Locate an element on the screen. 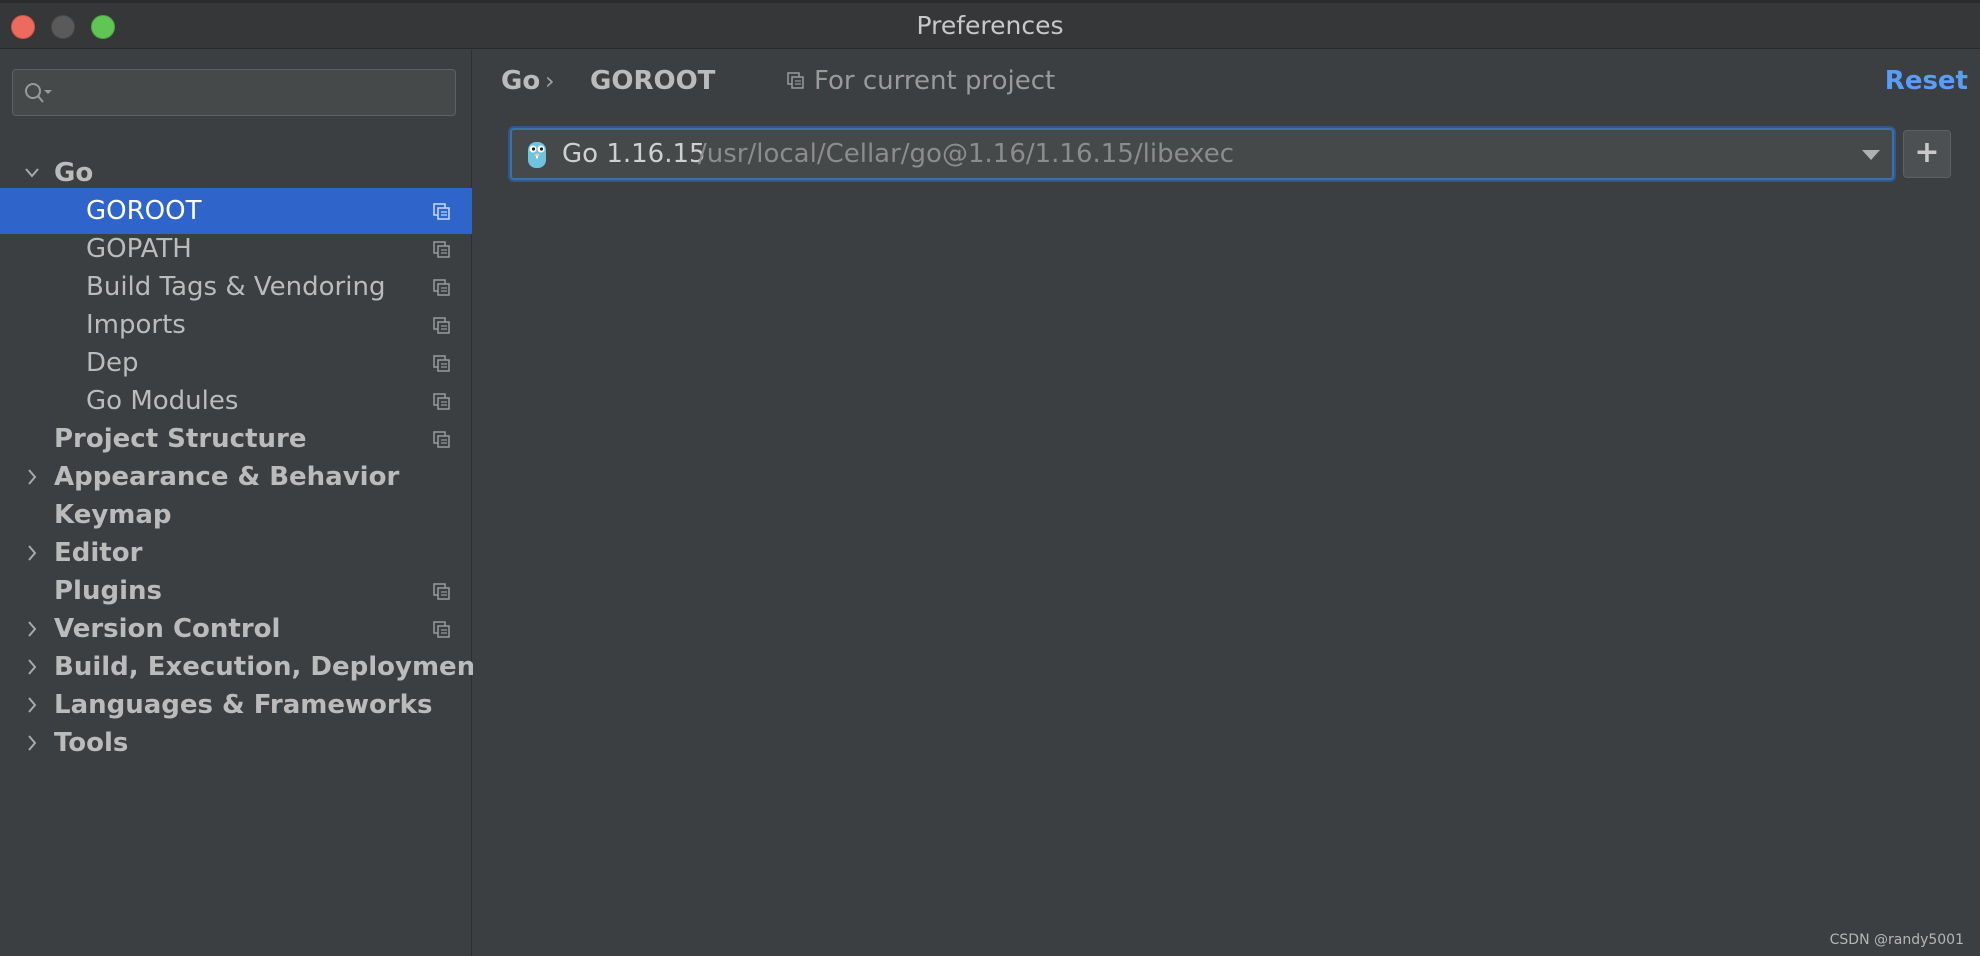 The image size is (1980, 956). sidebar-item-label: Tools is located at coordinates (91, 743).